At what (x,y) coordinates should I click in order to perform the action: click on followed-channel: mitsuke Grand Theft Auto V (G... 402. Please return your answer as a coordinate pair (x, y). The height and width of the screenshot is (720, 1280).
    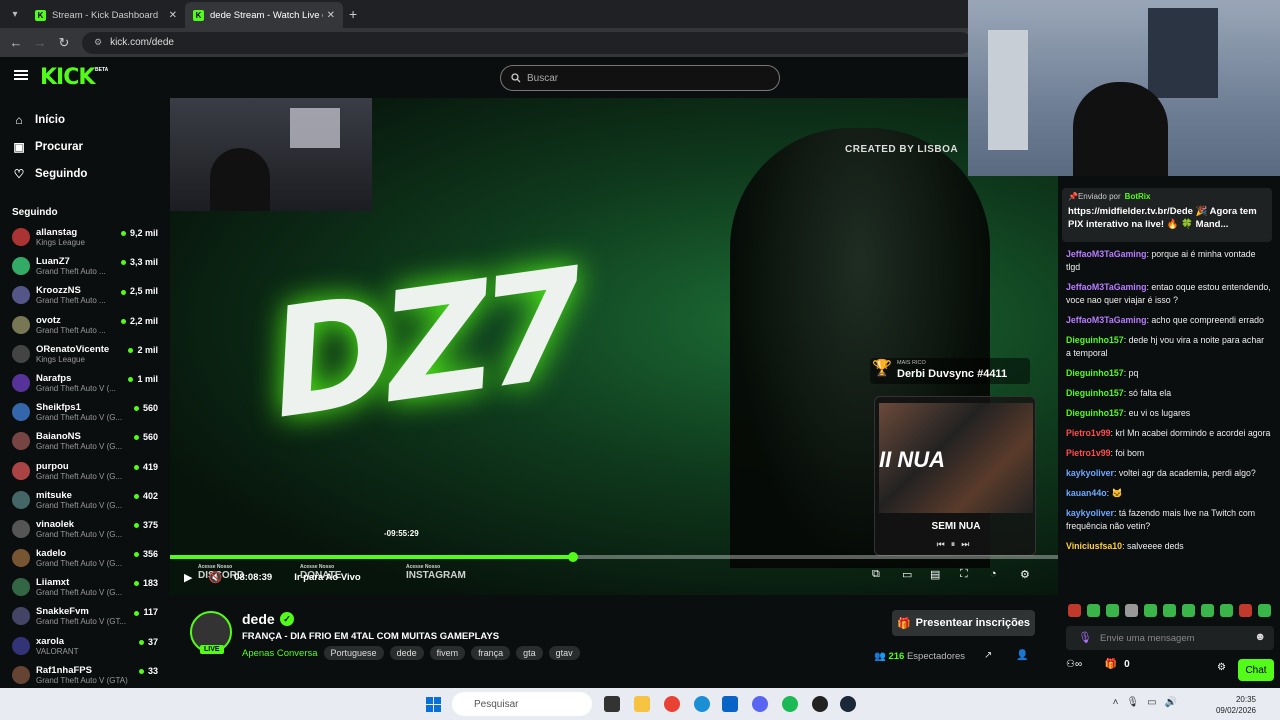
    Looking at the image, I should click on (85, 500).